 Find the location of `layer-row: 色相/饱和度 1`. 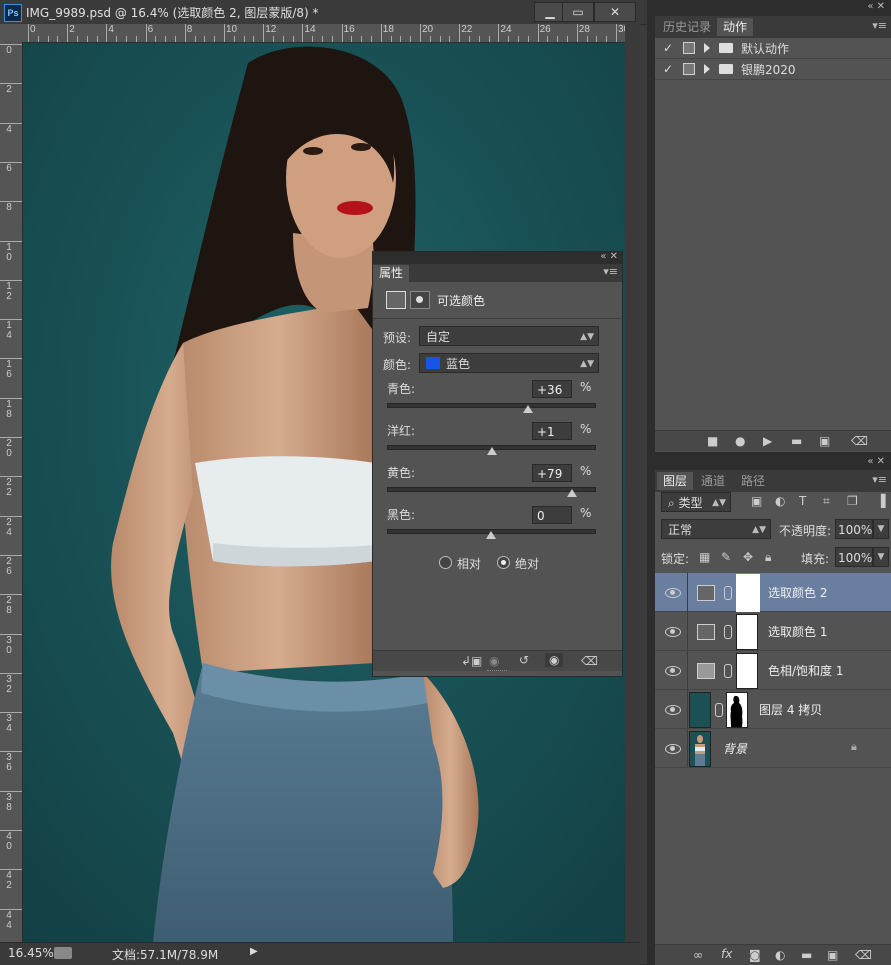

layer-row: 色相/饱和度 1 is located at coordinates (773, 670).